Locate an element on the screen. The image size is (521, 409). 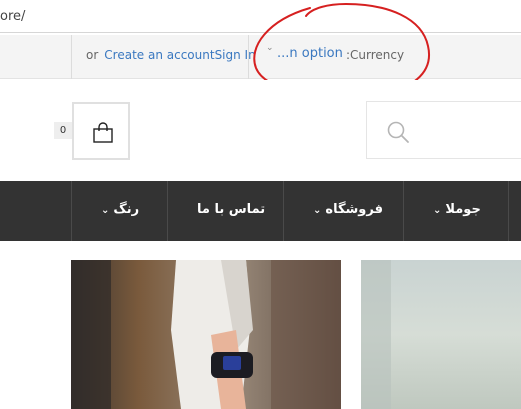
currency-select: ⌄ ...n option is located at coordinates (304, 52).